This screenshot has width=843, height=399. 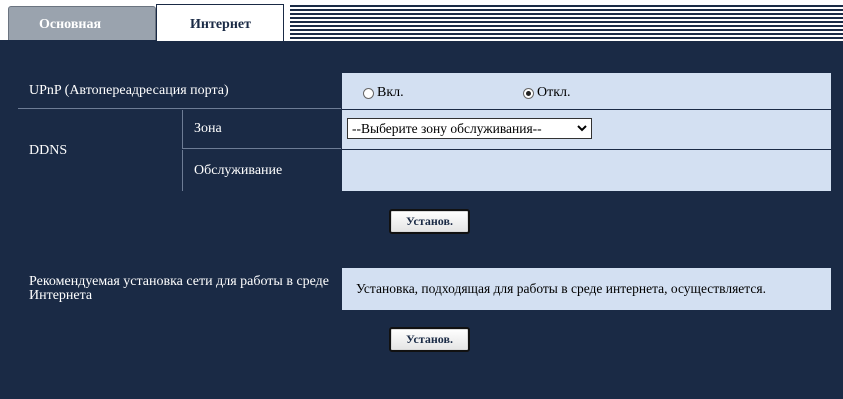 I want to click on ddns-label: DDNS, so click(x=99, y=150).